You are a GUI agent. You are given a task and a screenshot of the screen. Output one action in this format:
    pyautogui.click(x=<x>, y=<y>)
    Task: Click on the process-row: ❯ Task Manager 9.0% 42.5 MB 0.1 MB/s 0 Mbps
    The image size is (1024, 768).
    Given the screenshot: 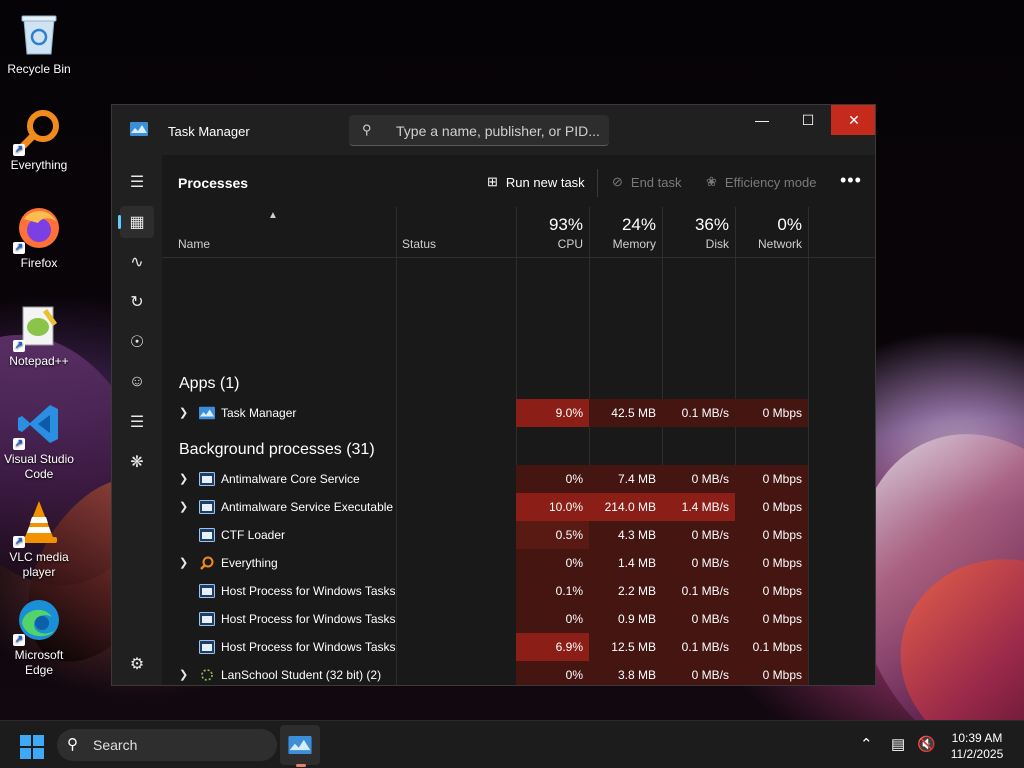 What is the action you would take?
    pyautogui.click(x=518, y=413)
    